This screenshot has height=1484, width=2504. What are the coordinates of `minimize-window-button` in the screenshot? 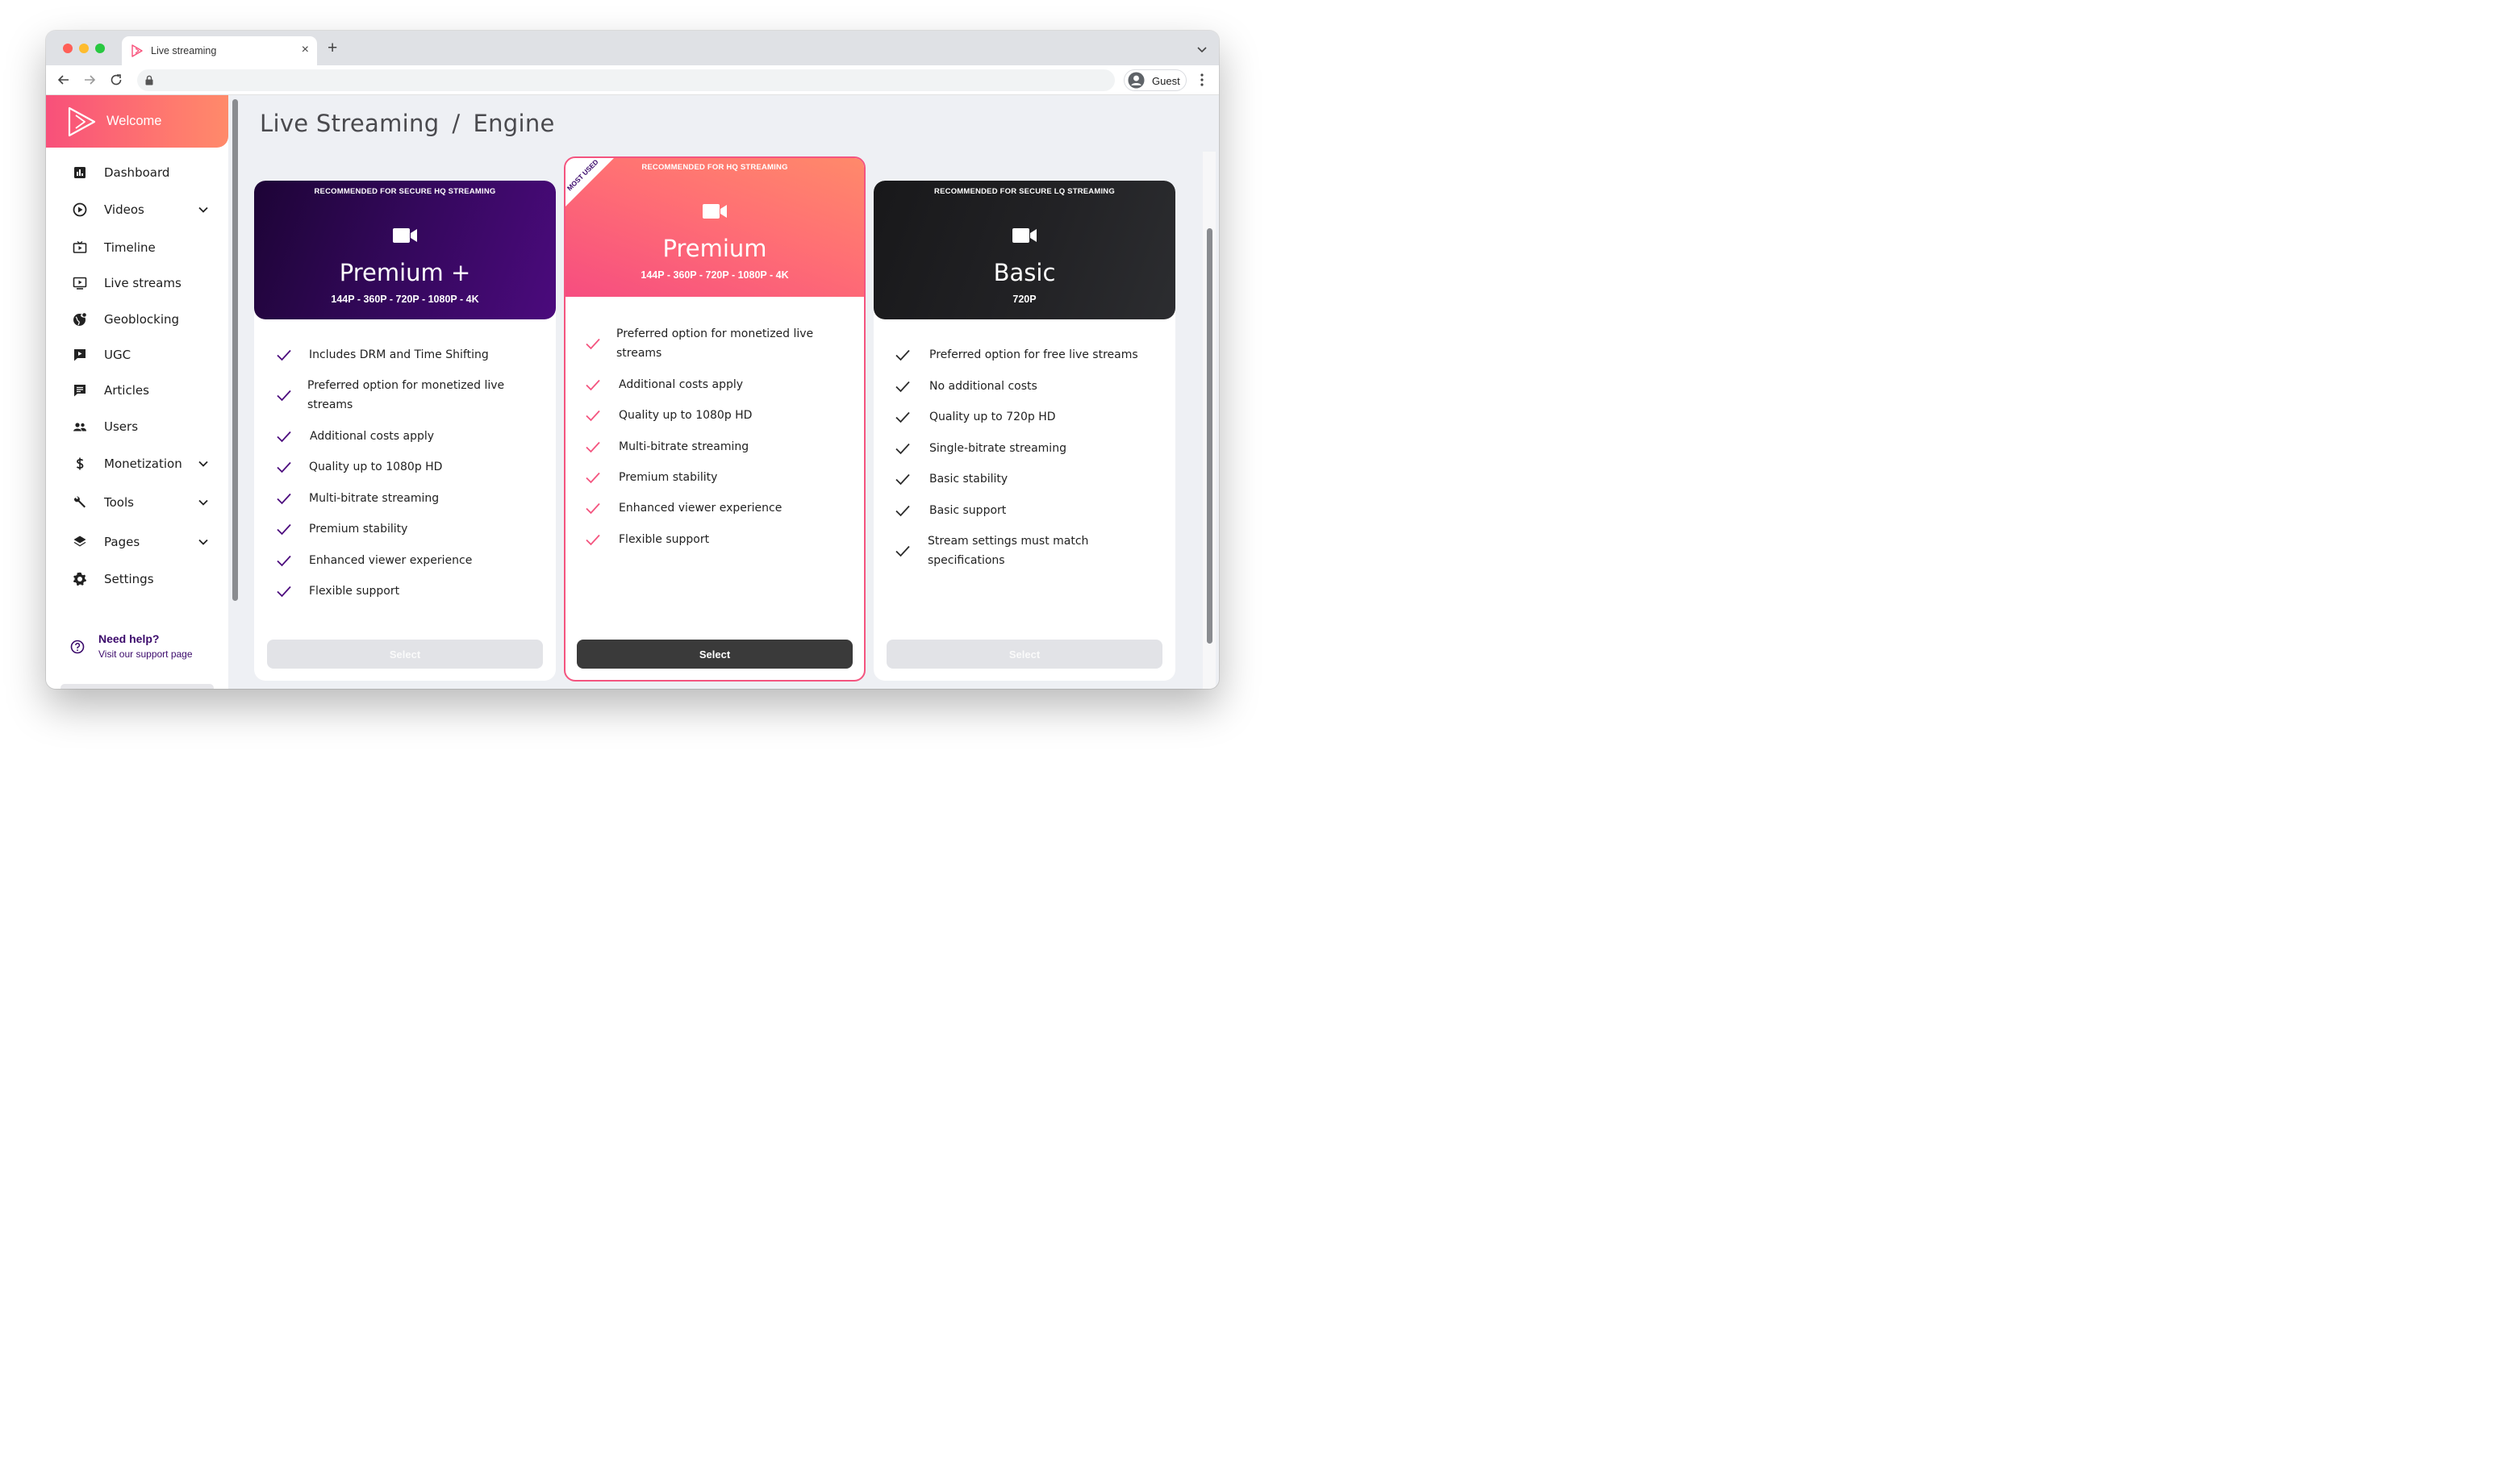 It's located at (84, 49).